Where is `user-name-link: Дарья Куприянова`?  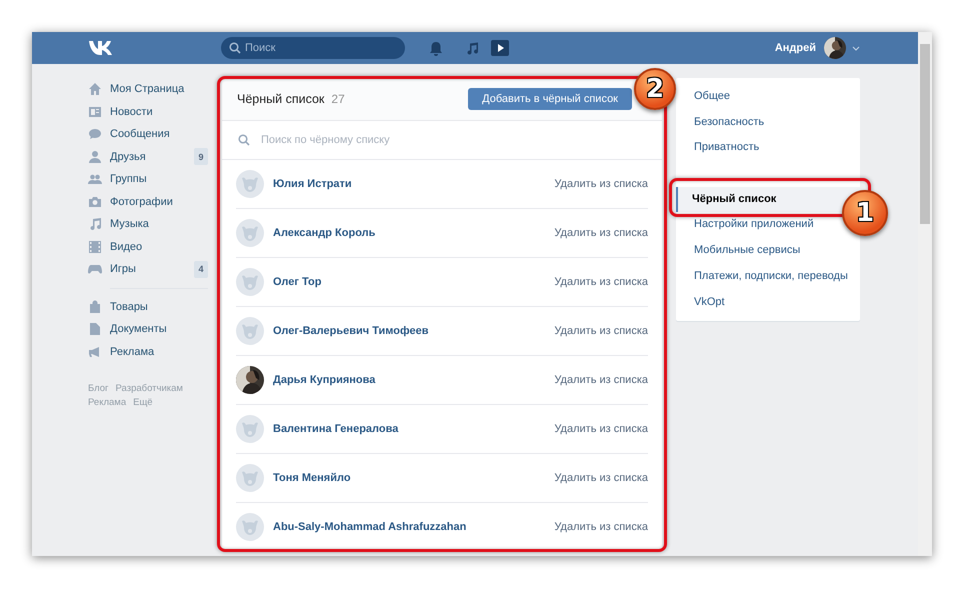
user-name-link: Дарья Куприянова is located at coordinates (324, 380).